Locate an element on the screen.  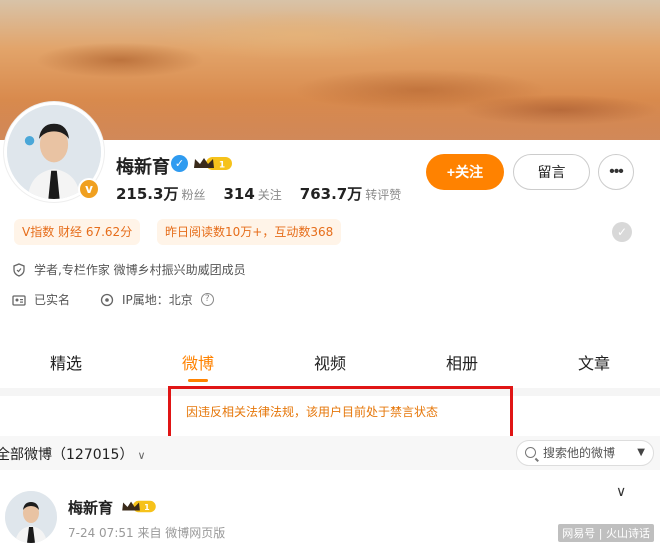
bio-row: 学者,专栏作家 微博乡村振兴助威团成员 is located at coordinates (129, 269).